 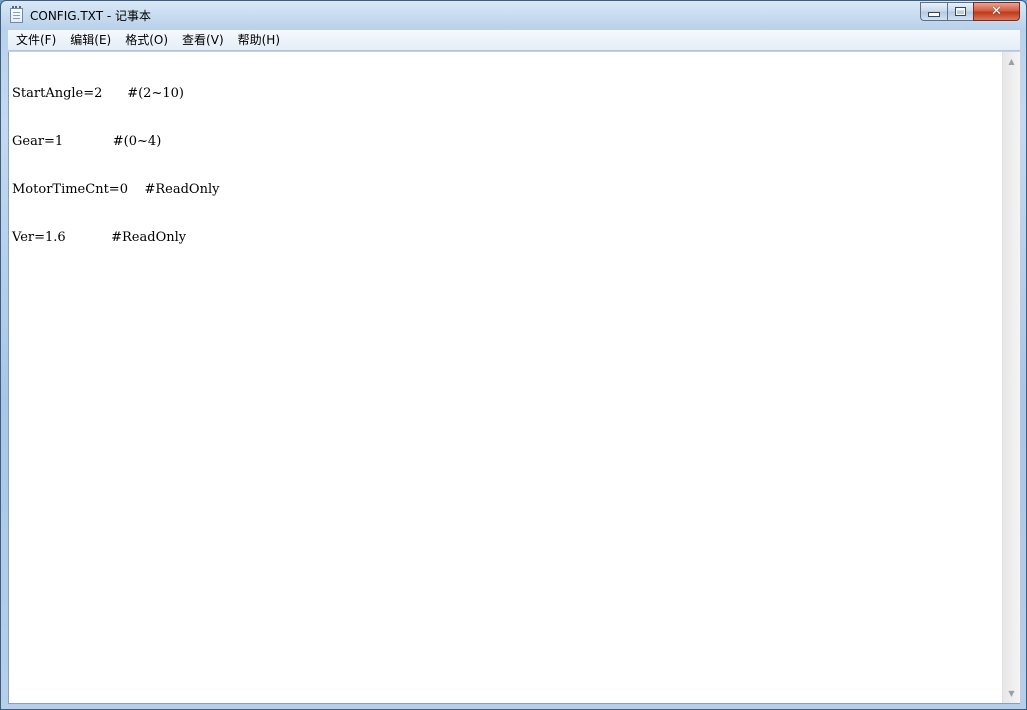 I want to click on close-icon: ✕, so click(x=996, y=11).